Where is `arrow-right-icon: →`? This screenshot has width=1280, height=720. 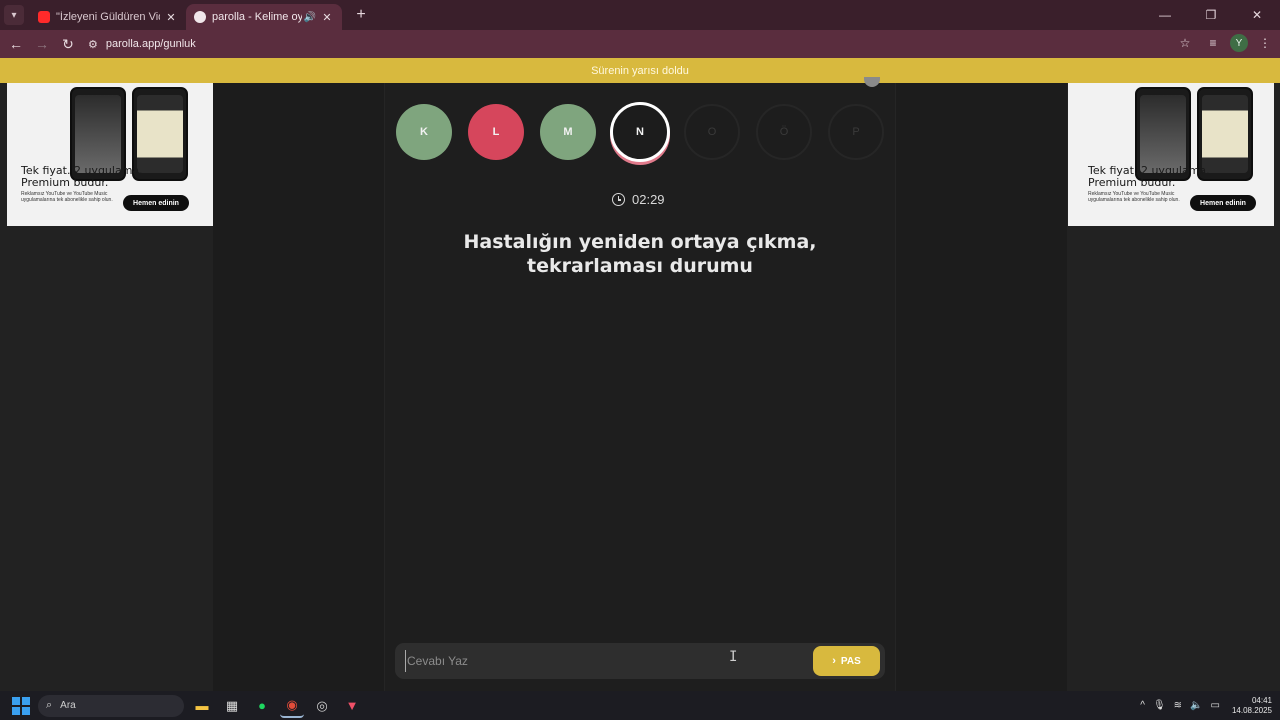 arrow-right-icon: → is located at coordinates (42, 44).